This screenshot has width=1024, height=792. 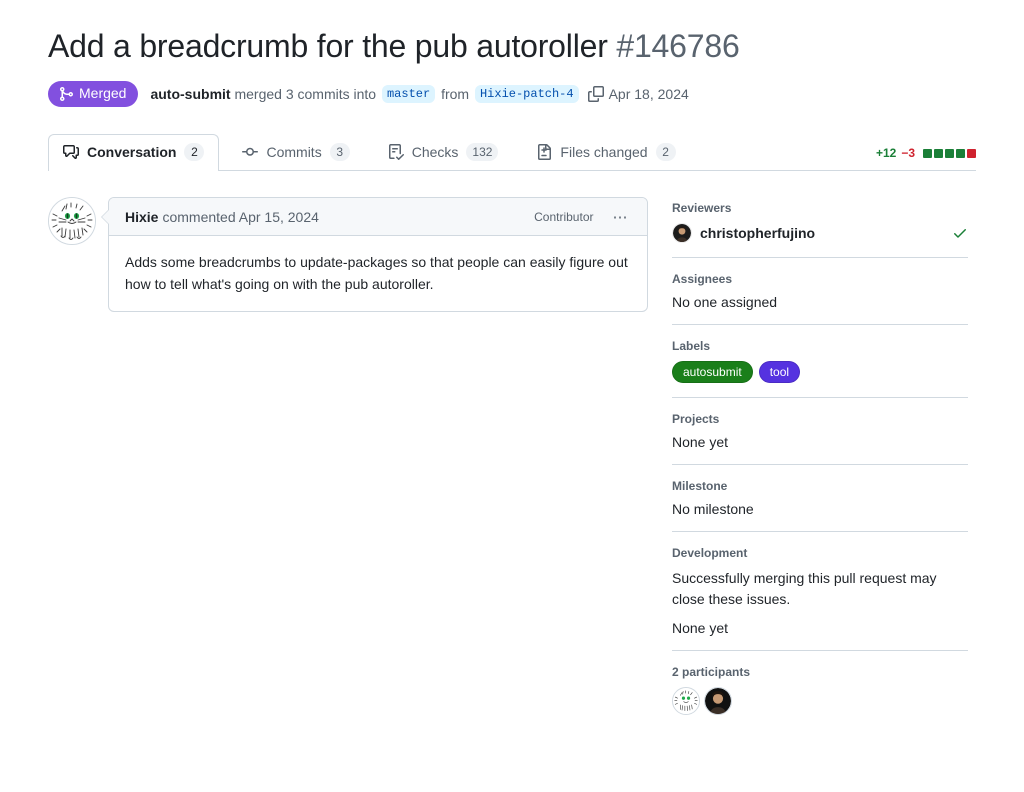 I want to click on comment-timestamp: commented Apr 15, 2024, so click(x=240, y=216).